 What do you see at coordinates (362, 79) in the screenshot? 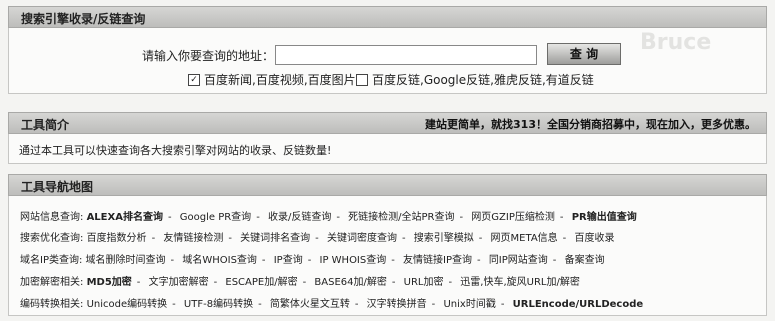
I see `checkbox-unchecked-icon` at bounding box center [362, 79].